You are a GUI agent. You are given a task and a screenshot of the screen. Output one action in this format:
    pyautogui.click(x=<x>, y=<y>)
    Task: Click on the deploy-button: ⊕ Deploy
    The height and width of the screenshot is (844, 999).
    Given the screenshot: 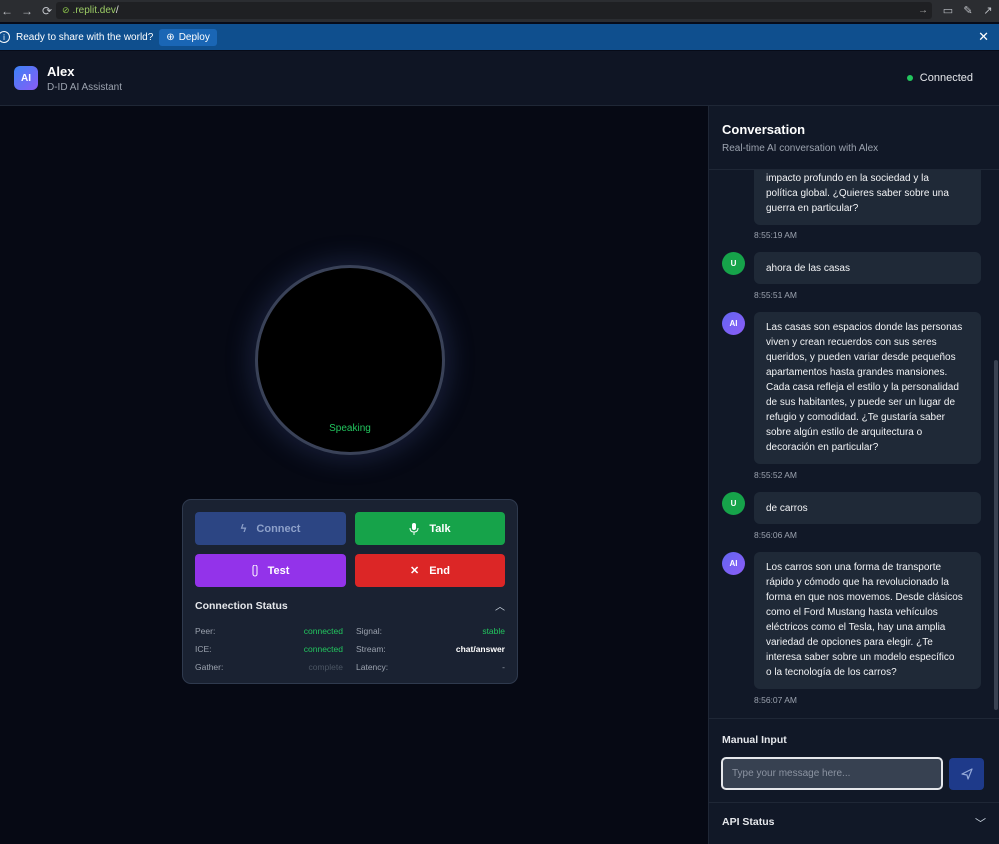 What is the action you would take?
    pyautogui.click(x=188, y=37)
    